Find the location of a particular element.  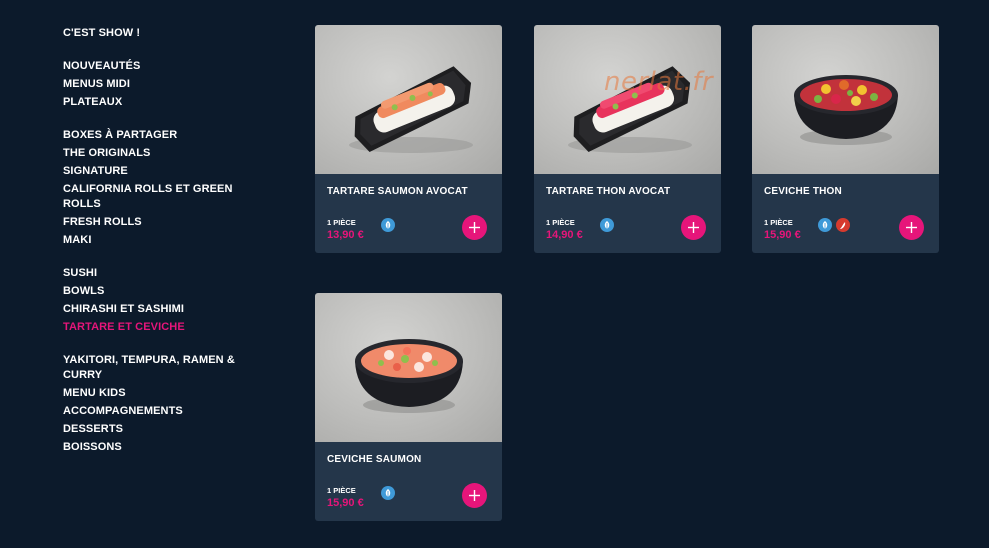

nav-item-nouveautes: NOUVEAUTÉS is located at coordinates (158, 66).